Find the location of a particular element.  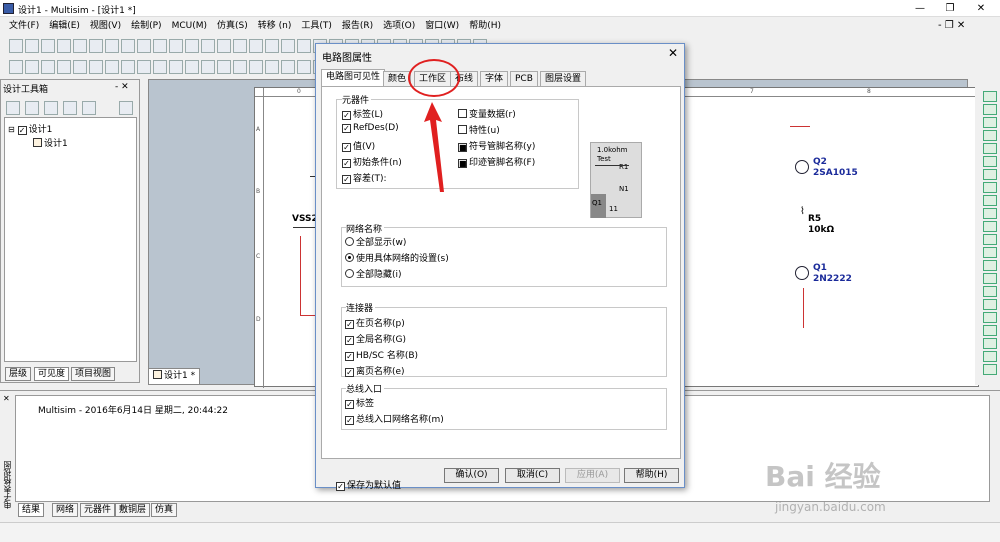

net-name-radio: 使用具体网络的设置(s) is located at coordinates (397, 257).